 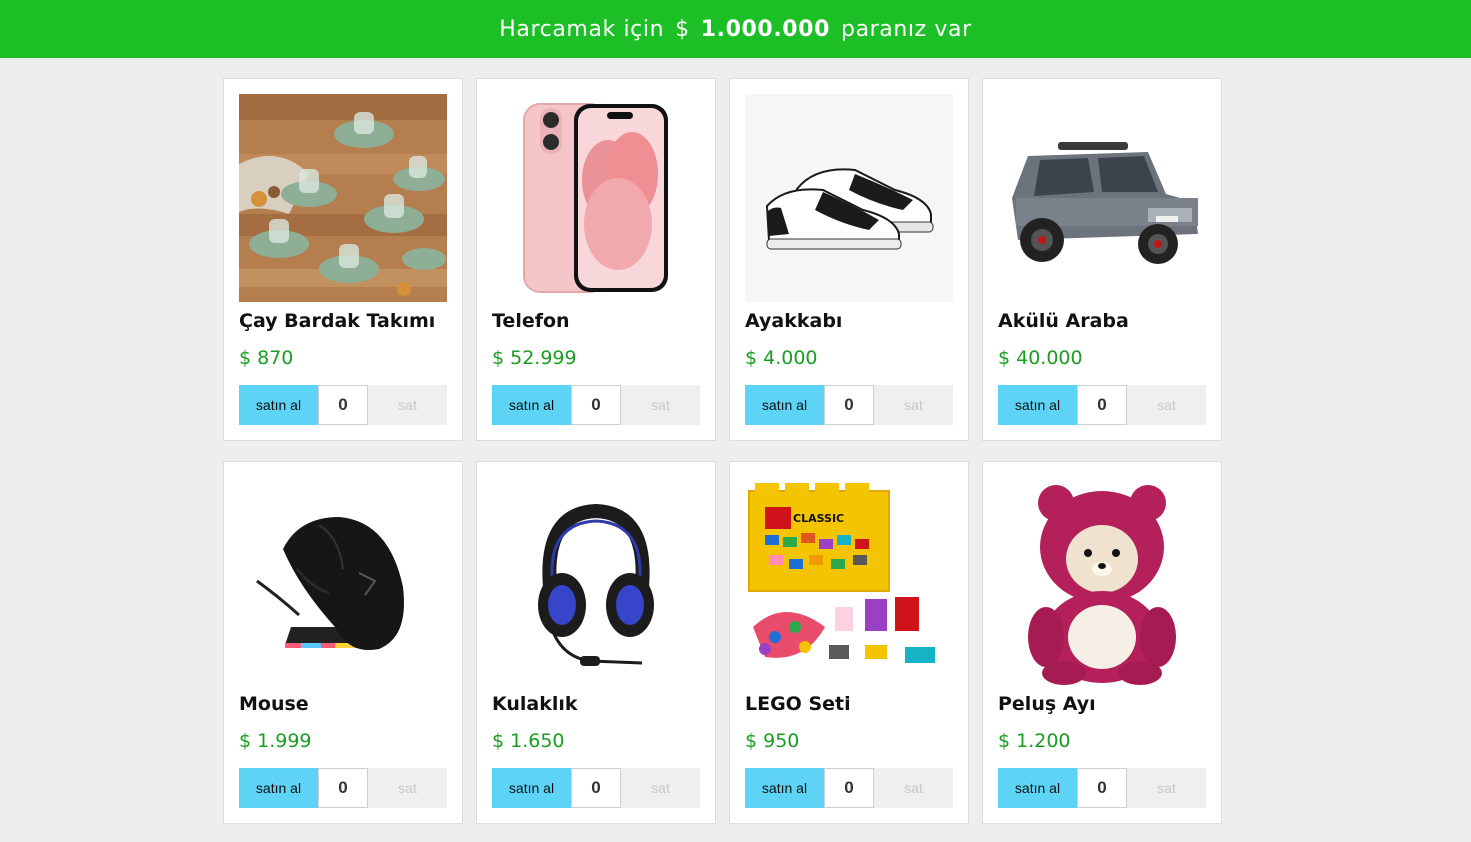 What do you see at coordinates (343, 581) in the screenshot?
I see `product-image-mouse` at bounding box center [343, 581].